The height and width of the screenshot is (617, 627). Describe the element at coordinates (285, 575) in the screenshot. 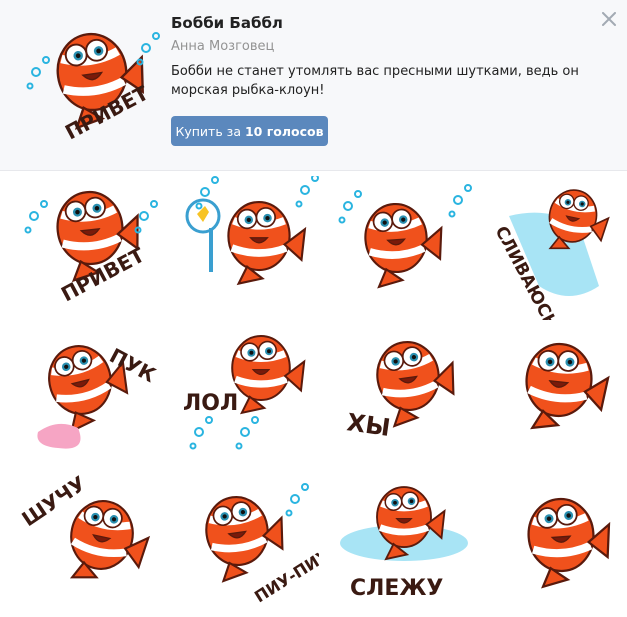

I see `sticker-caption: ПИУ-ПИУ` at that location.